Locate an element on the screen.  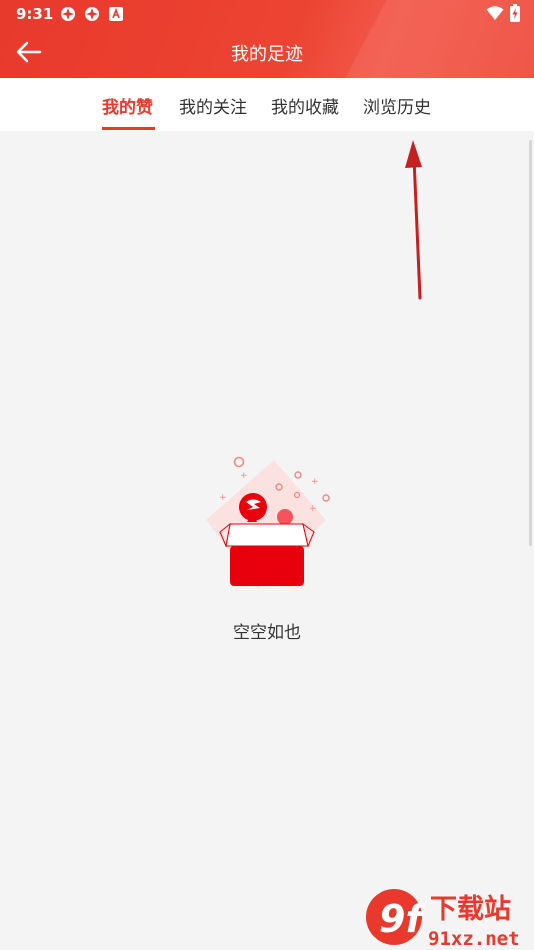
status-bar: 9:31 is located at coordinates (267, 14).